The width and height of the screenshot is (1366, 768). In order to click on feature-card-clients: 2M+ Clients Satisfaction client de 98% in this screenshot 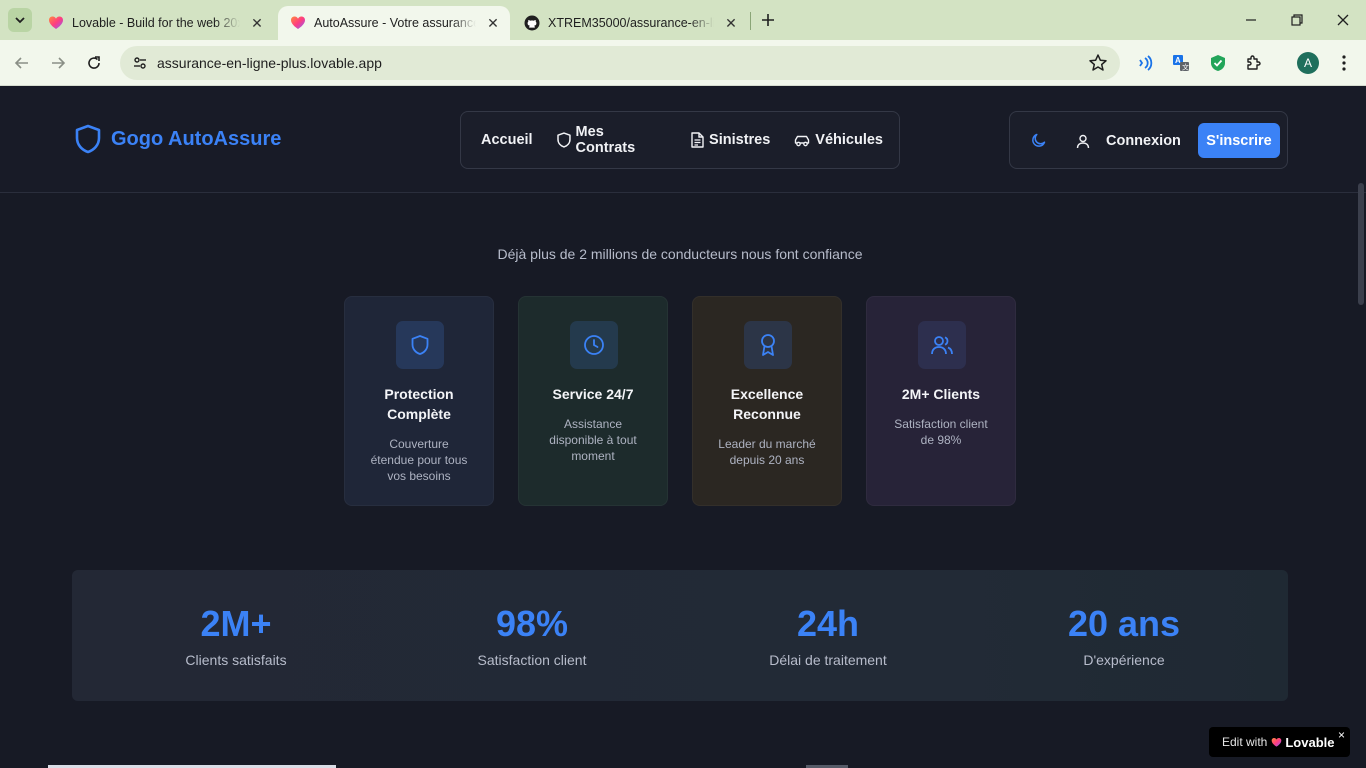, I will do `click(941, 401)`.